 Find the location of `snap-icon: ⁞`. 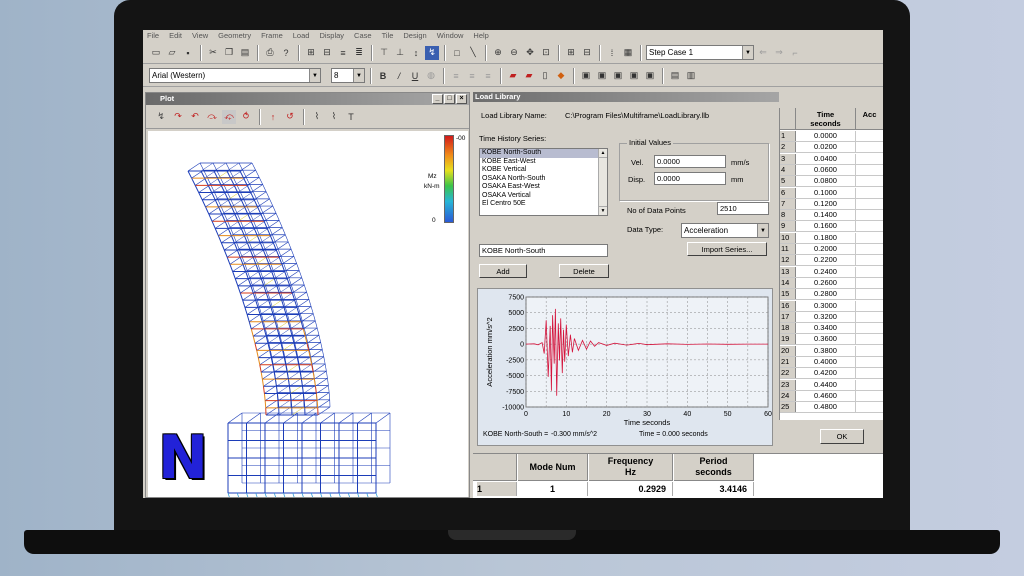

snap-icon: ⁞ is located at coordinates (612, 53).